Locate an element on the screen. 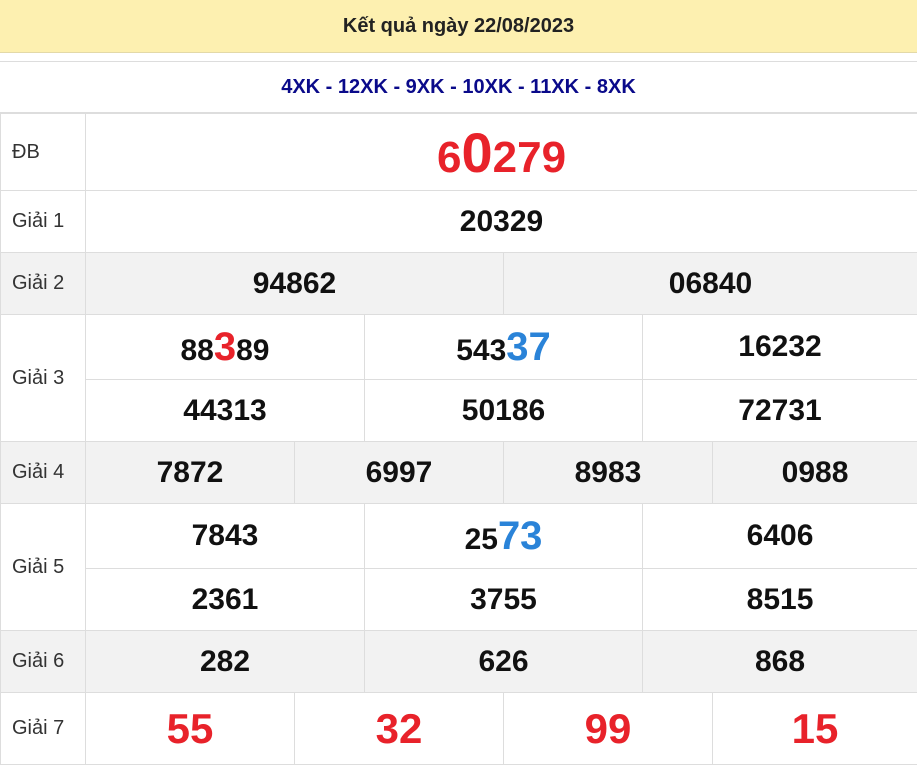 This screenshot has height=768, width=917. prize-6-number-3: 868 is located at coordinates (779, 661).